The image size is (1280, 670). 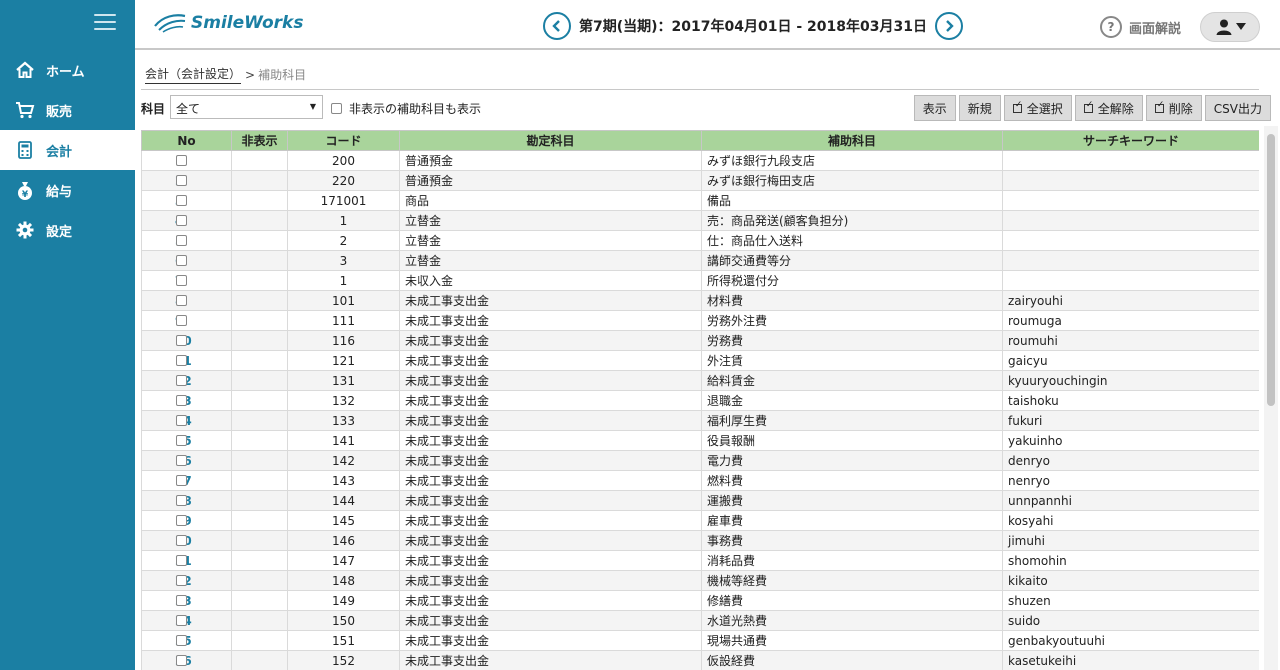 I want to click on table-row: 1 200普通預金みずほ銀行九段支店, so click(x=700, y=160).